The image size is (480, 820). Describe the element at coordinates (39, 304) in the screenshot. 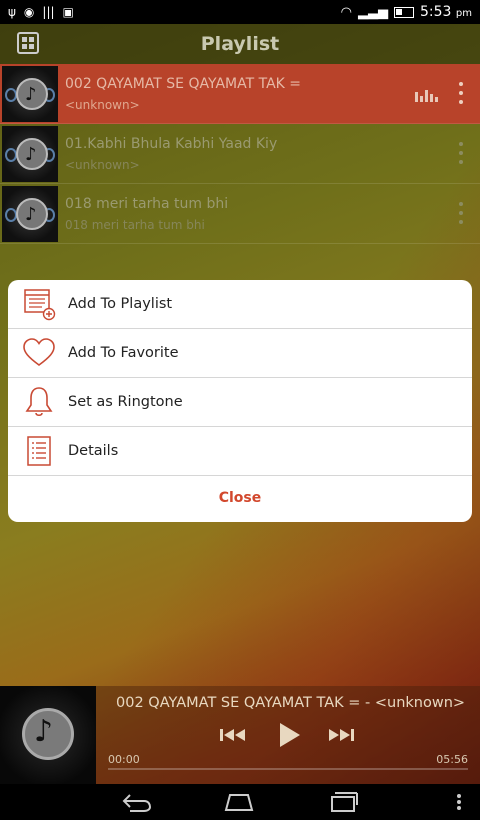

I see `playlist-add-icon` at that location.